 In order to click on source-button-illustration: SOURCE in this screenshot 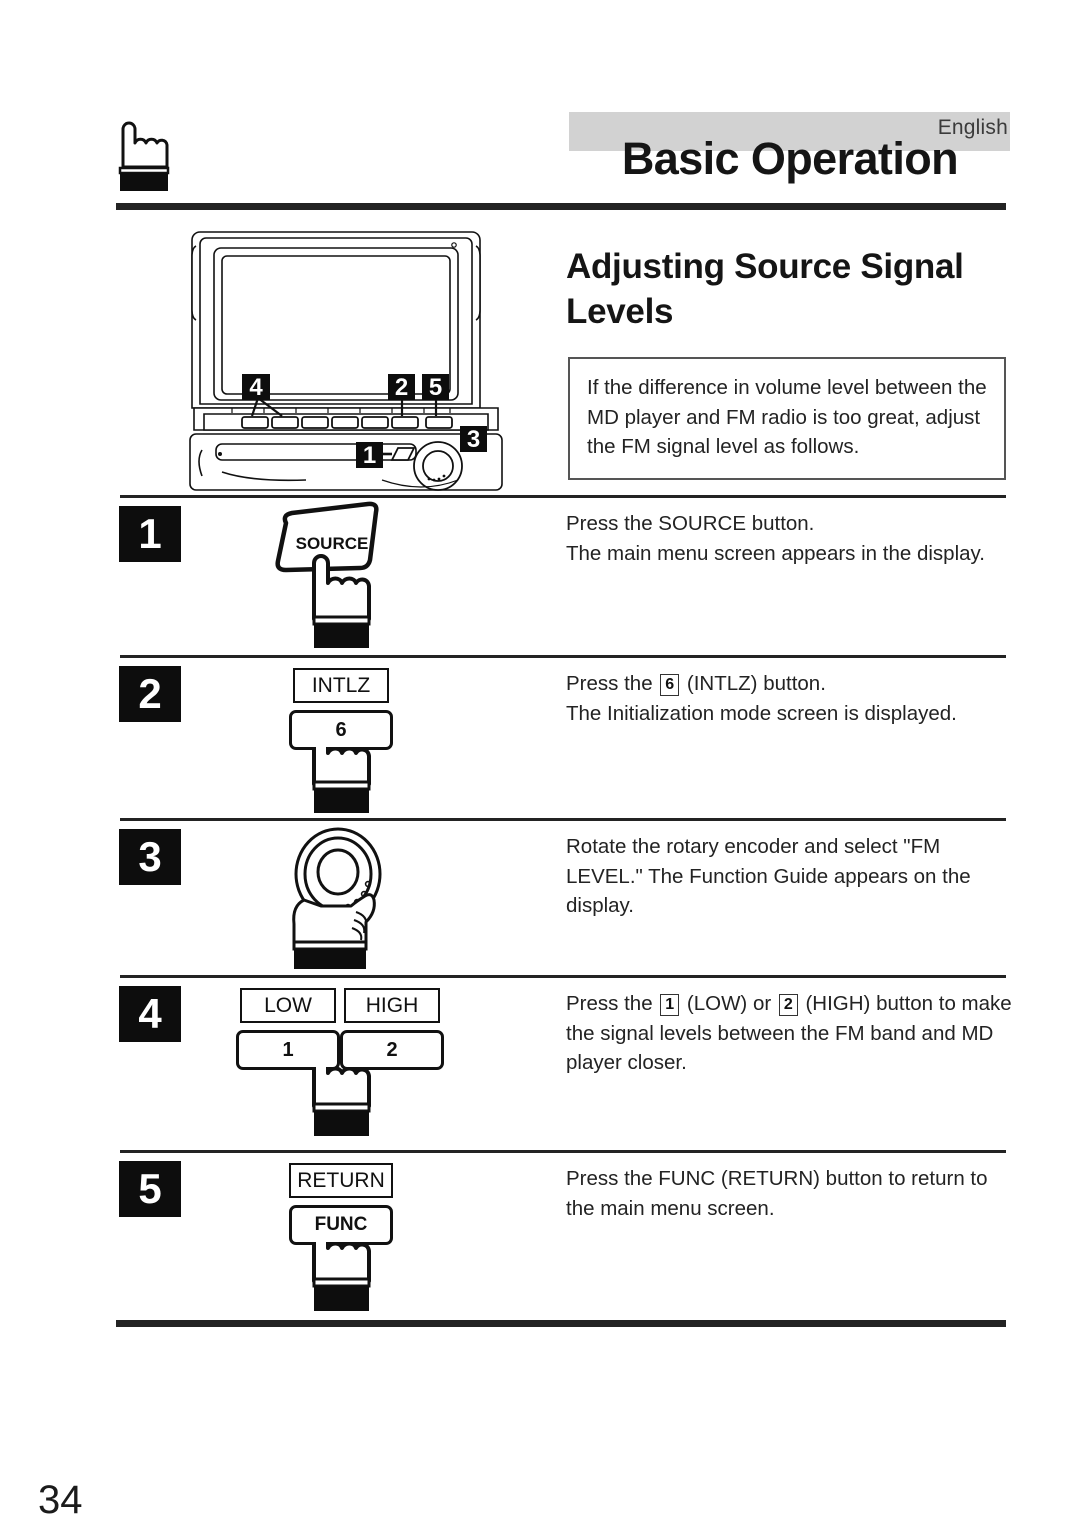, I will do `click(327, 574)`.